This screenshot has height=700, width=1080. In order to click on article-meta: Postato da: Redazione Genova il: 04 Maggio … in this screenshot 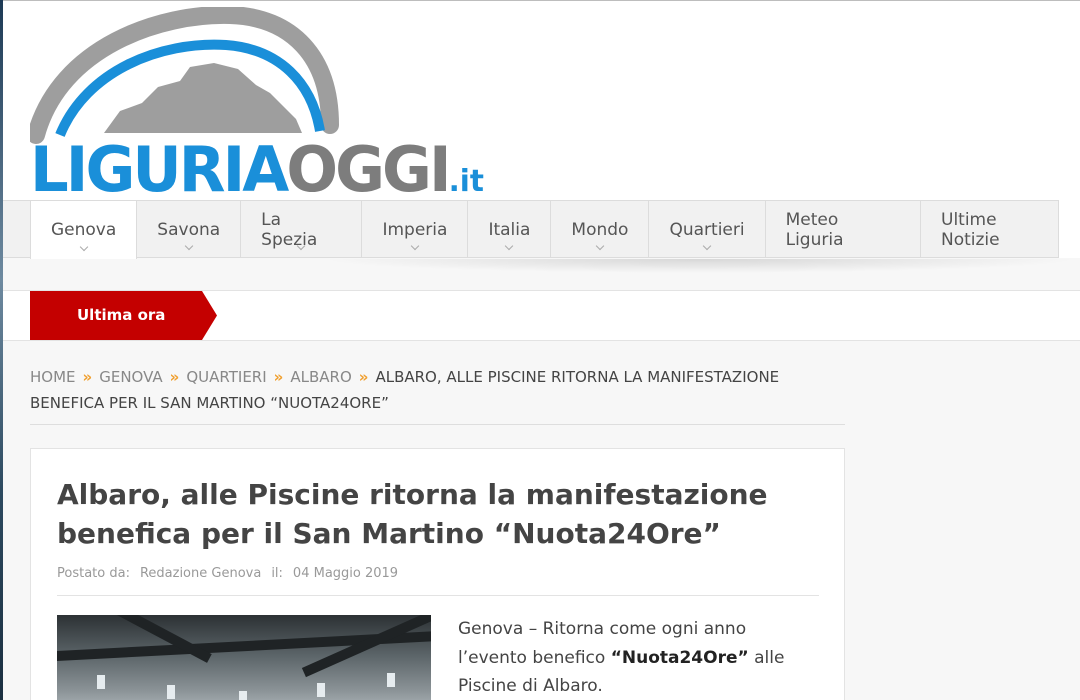, I will do `click(438, 581)`.